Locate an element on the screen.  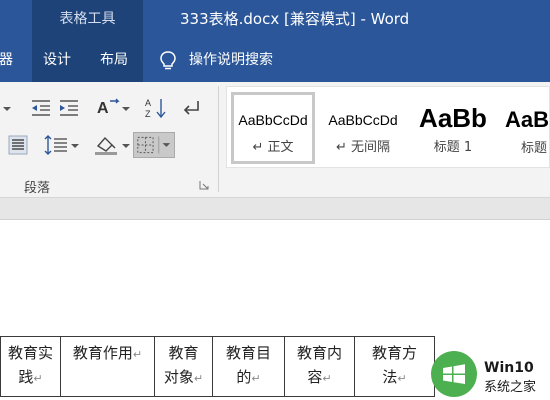
cell-text: 教育作用 is located at coordinates (102, 353).